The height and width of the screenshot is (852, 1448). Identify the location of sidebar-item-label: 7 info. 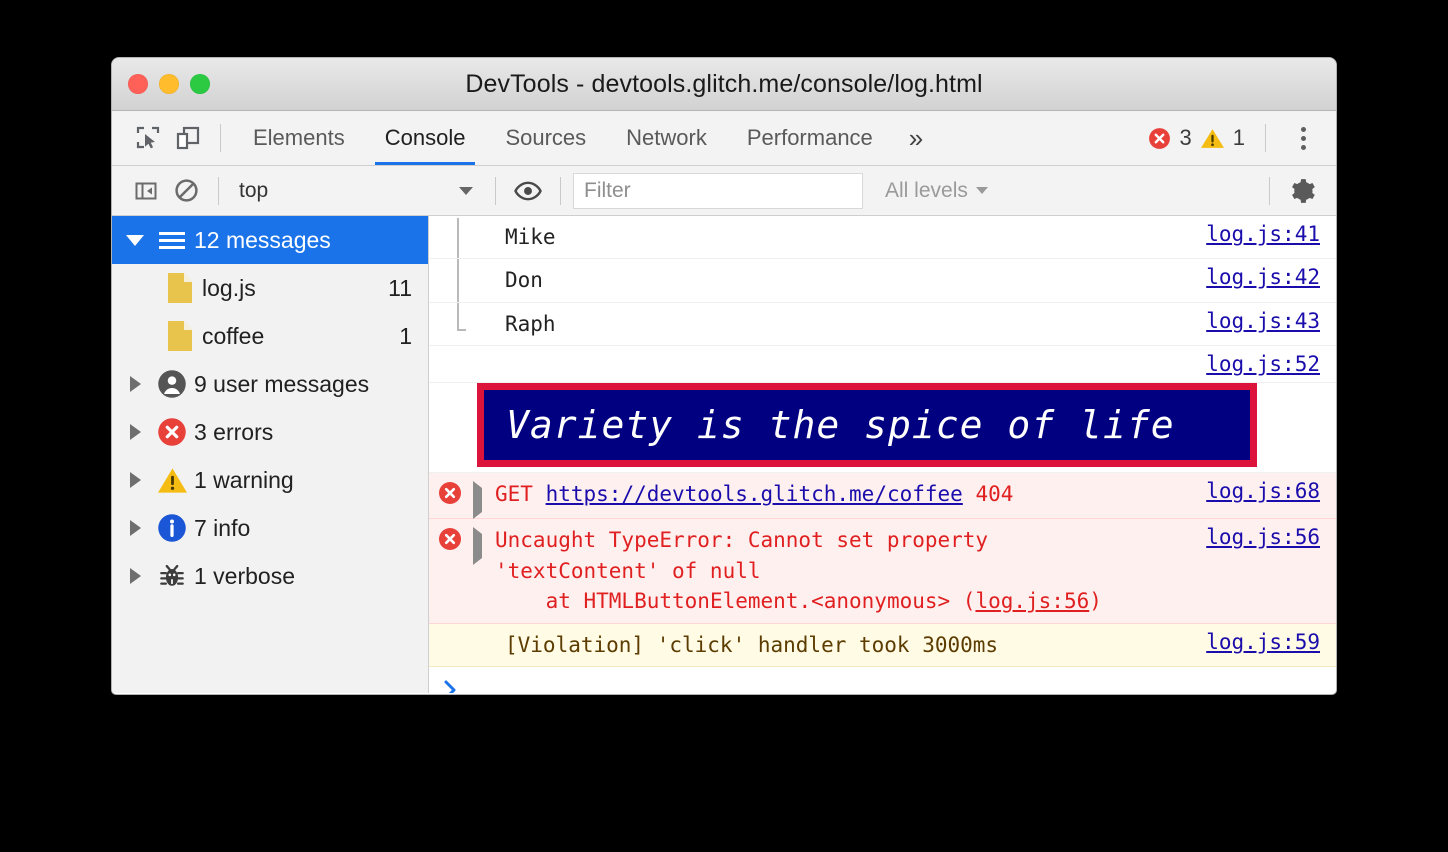
(222, 527).